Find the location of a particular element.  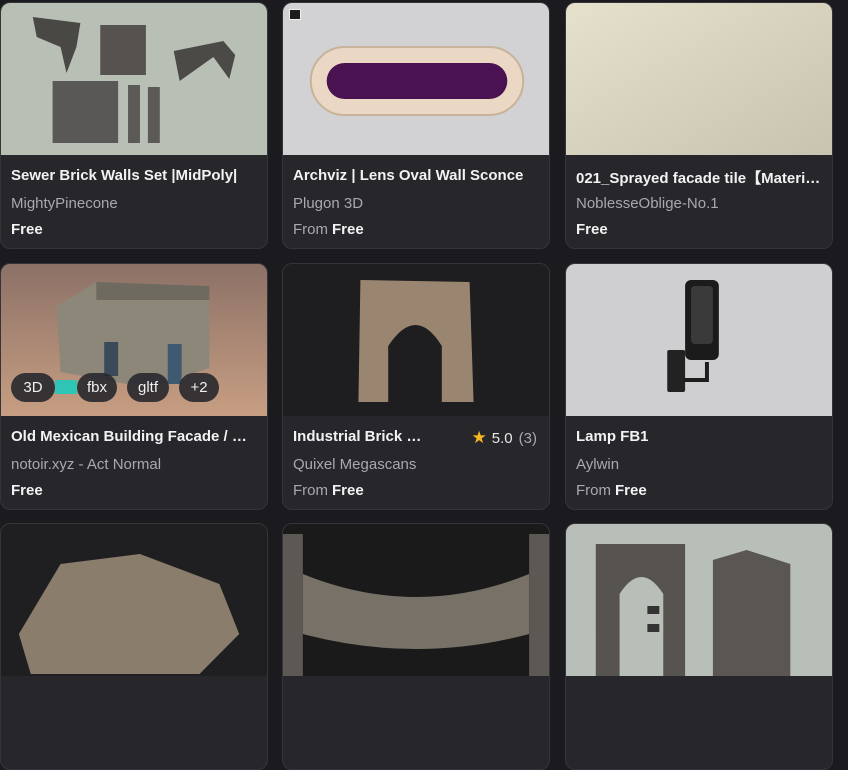

product-title: 021_Sprayed facade tile【Material】 is located at coordinates (699, 177).